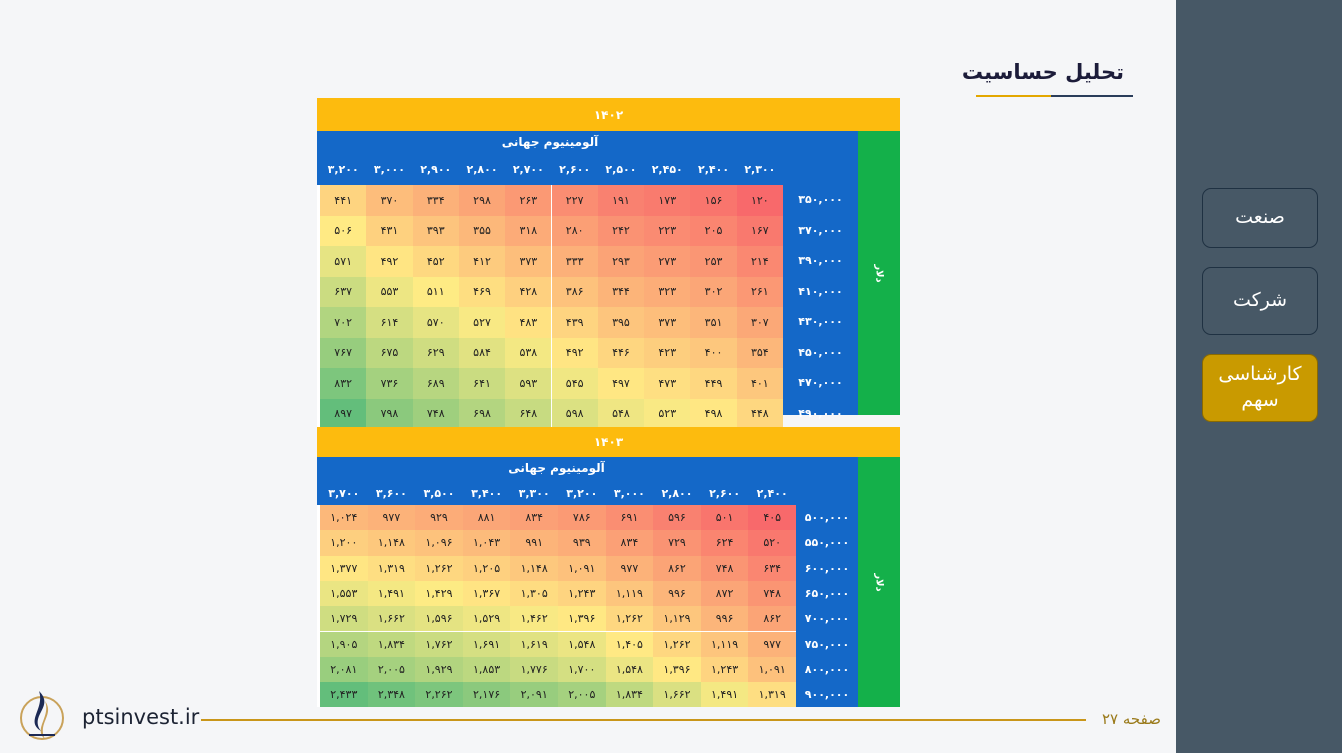 The image size is (1342, 753). Describe the element at coordinates (486, 568) in the screenshot. I see `table-cell: ۱,۲۰۵` at that location.